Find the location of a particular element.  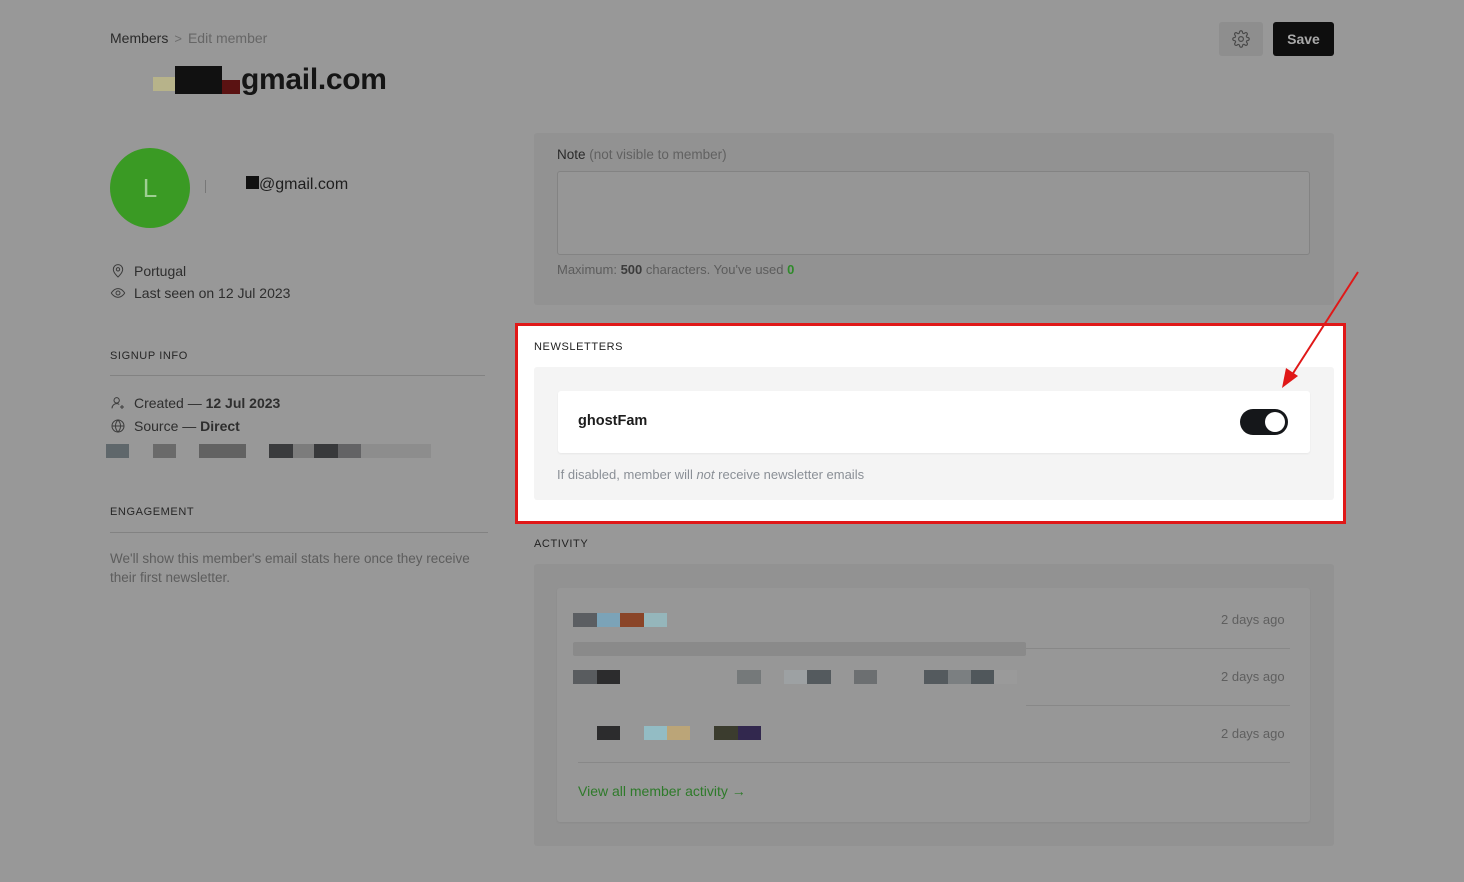

page-title: gmail.com is located at coordinates (270, 80).